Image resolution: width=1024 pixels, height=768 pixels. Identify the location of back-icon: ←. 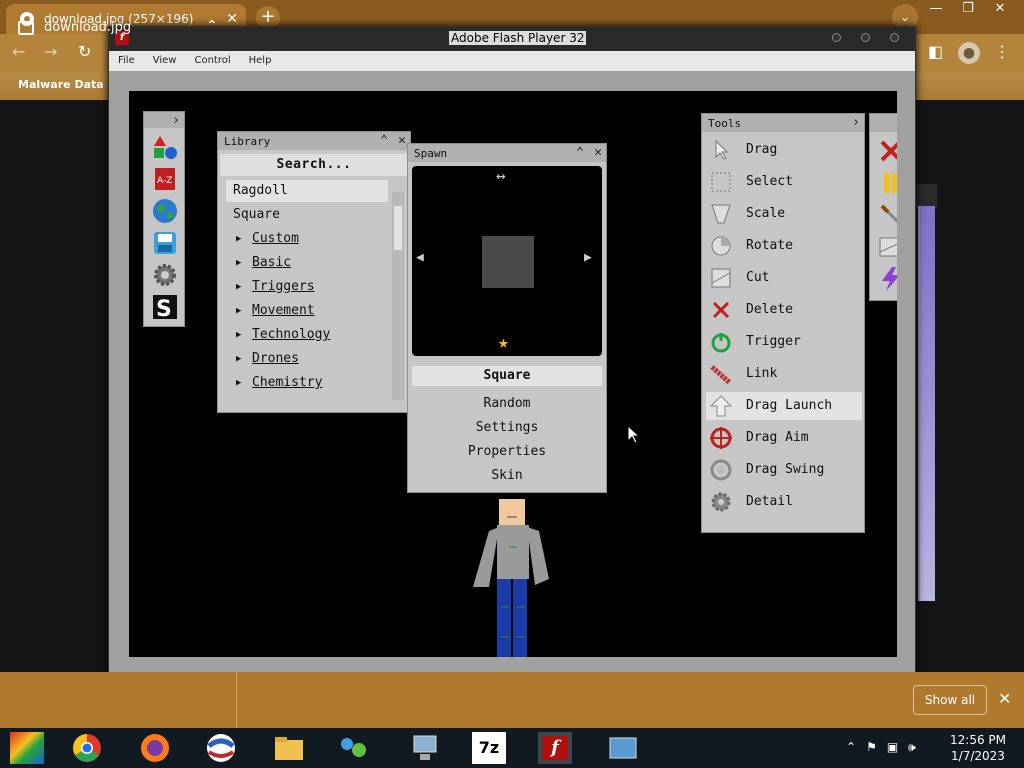
(18, 51).